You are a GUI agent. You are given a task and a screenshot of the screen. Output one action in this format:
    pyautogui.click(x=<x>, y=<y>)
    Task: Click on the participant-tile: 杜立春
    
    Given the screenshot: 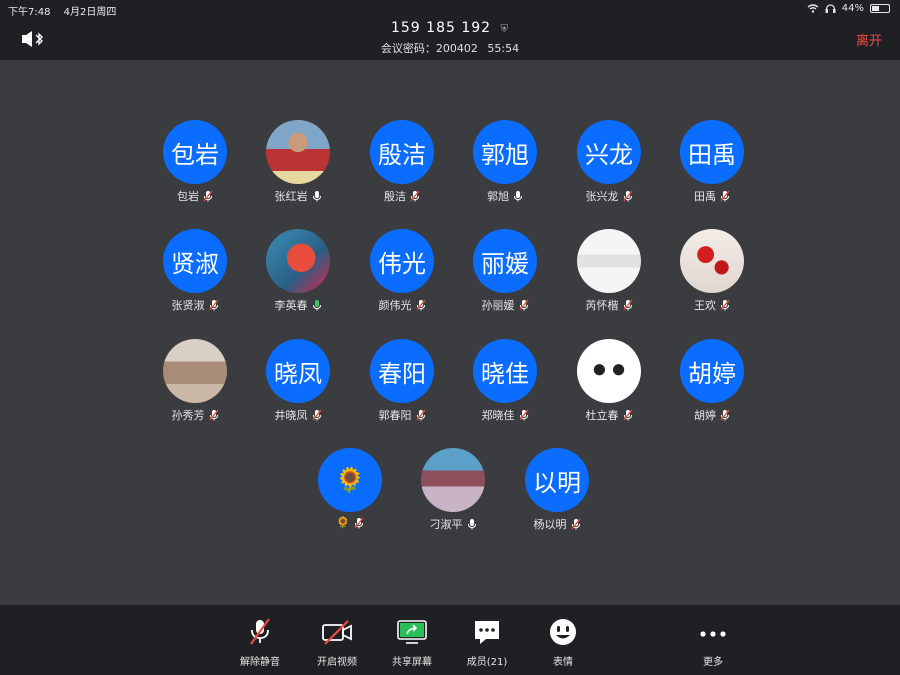 What is the action you would take?
    pyautogui.click(x=609, y=389)
    